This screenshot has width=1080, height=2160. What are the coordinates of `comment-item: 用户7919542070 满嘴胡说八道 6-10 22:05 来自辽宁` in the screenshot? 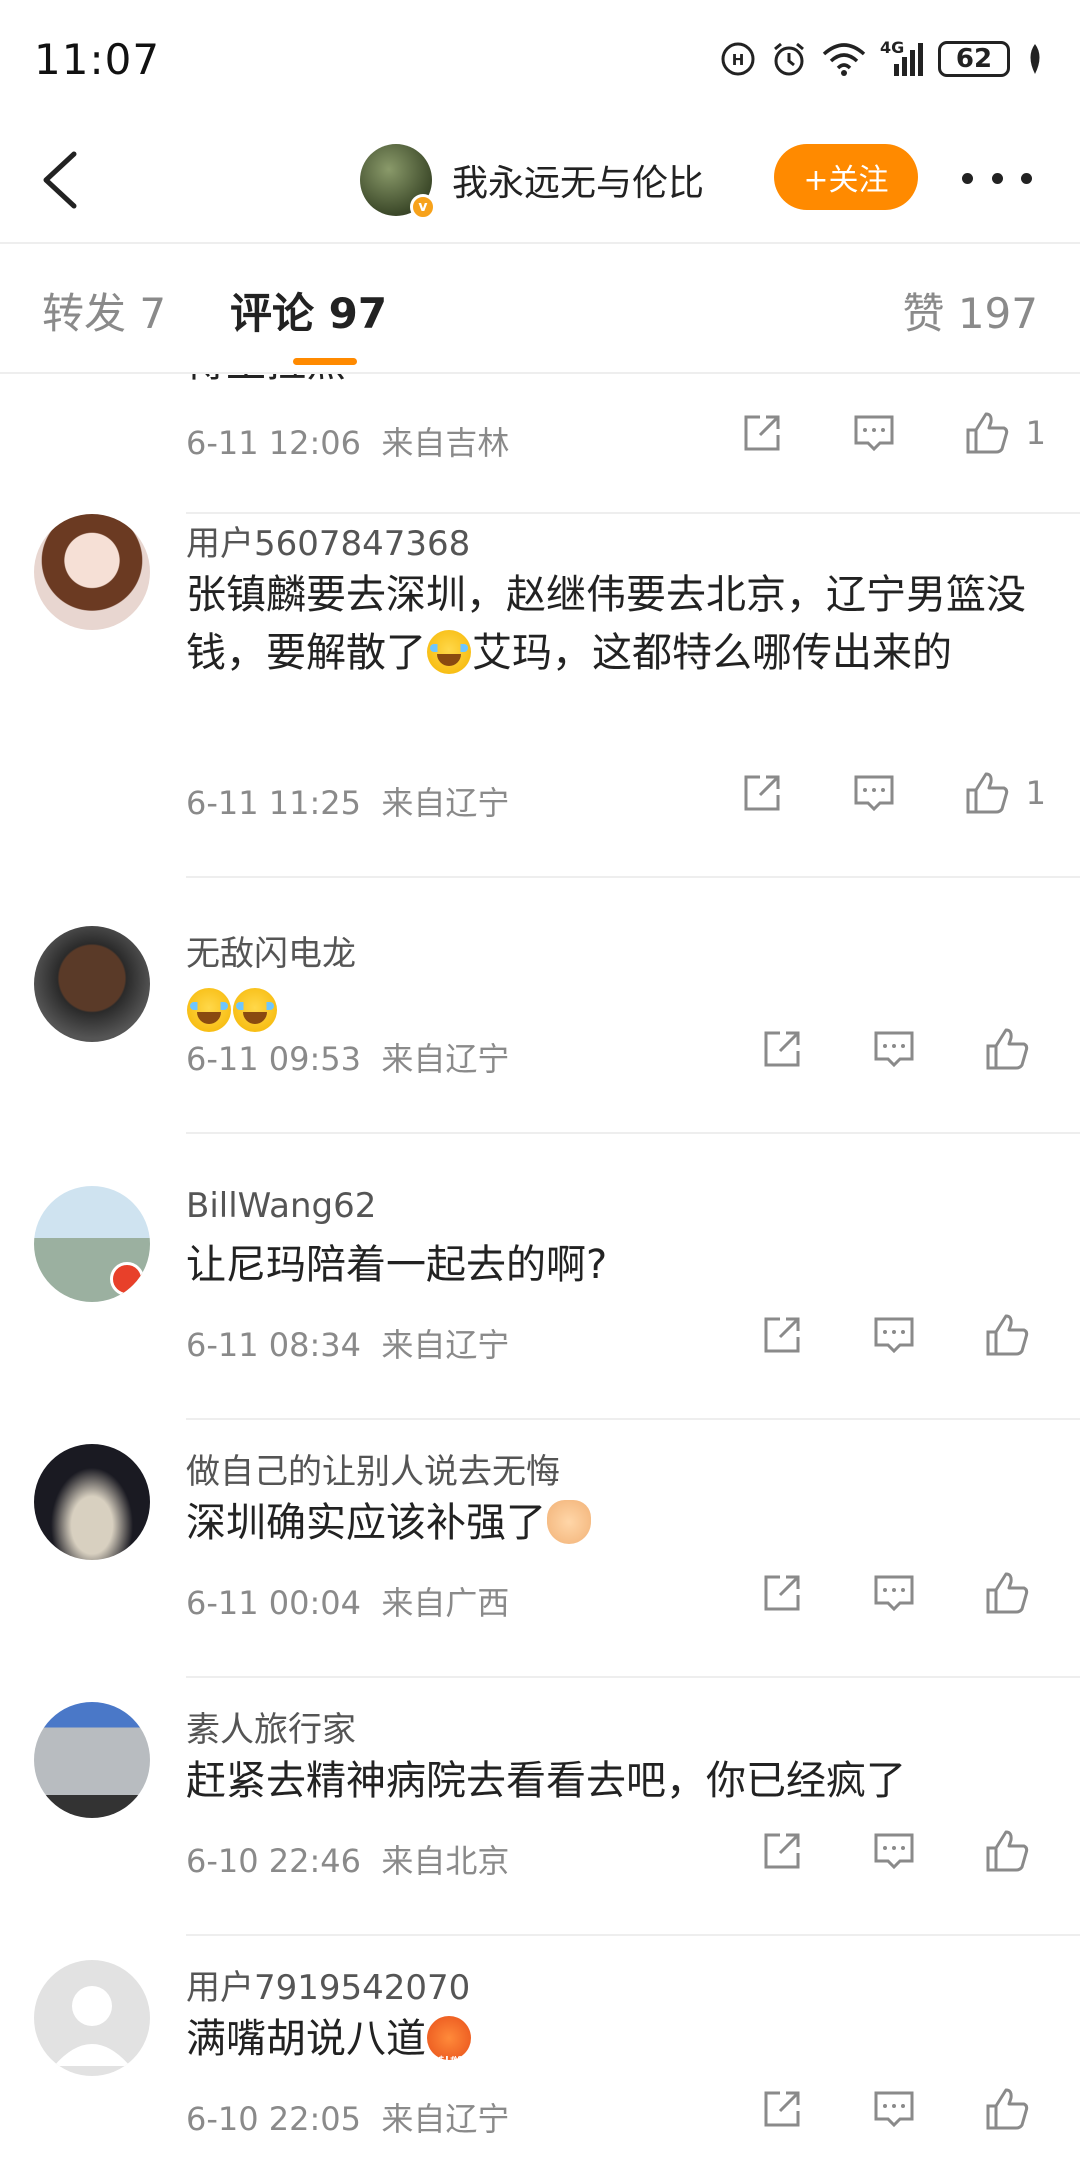 It's located at (540, 2058).